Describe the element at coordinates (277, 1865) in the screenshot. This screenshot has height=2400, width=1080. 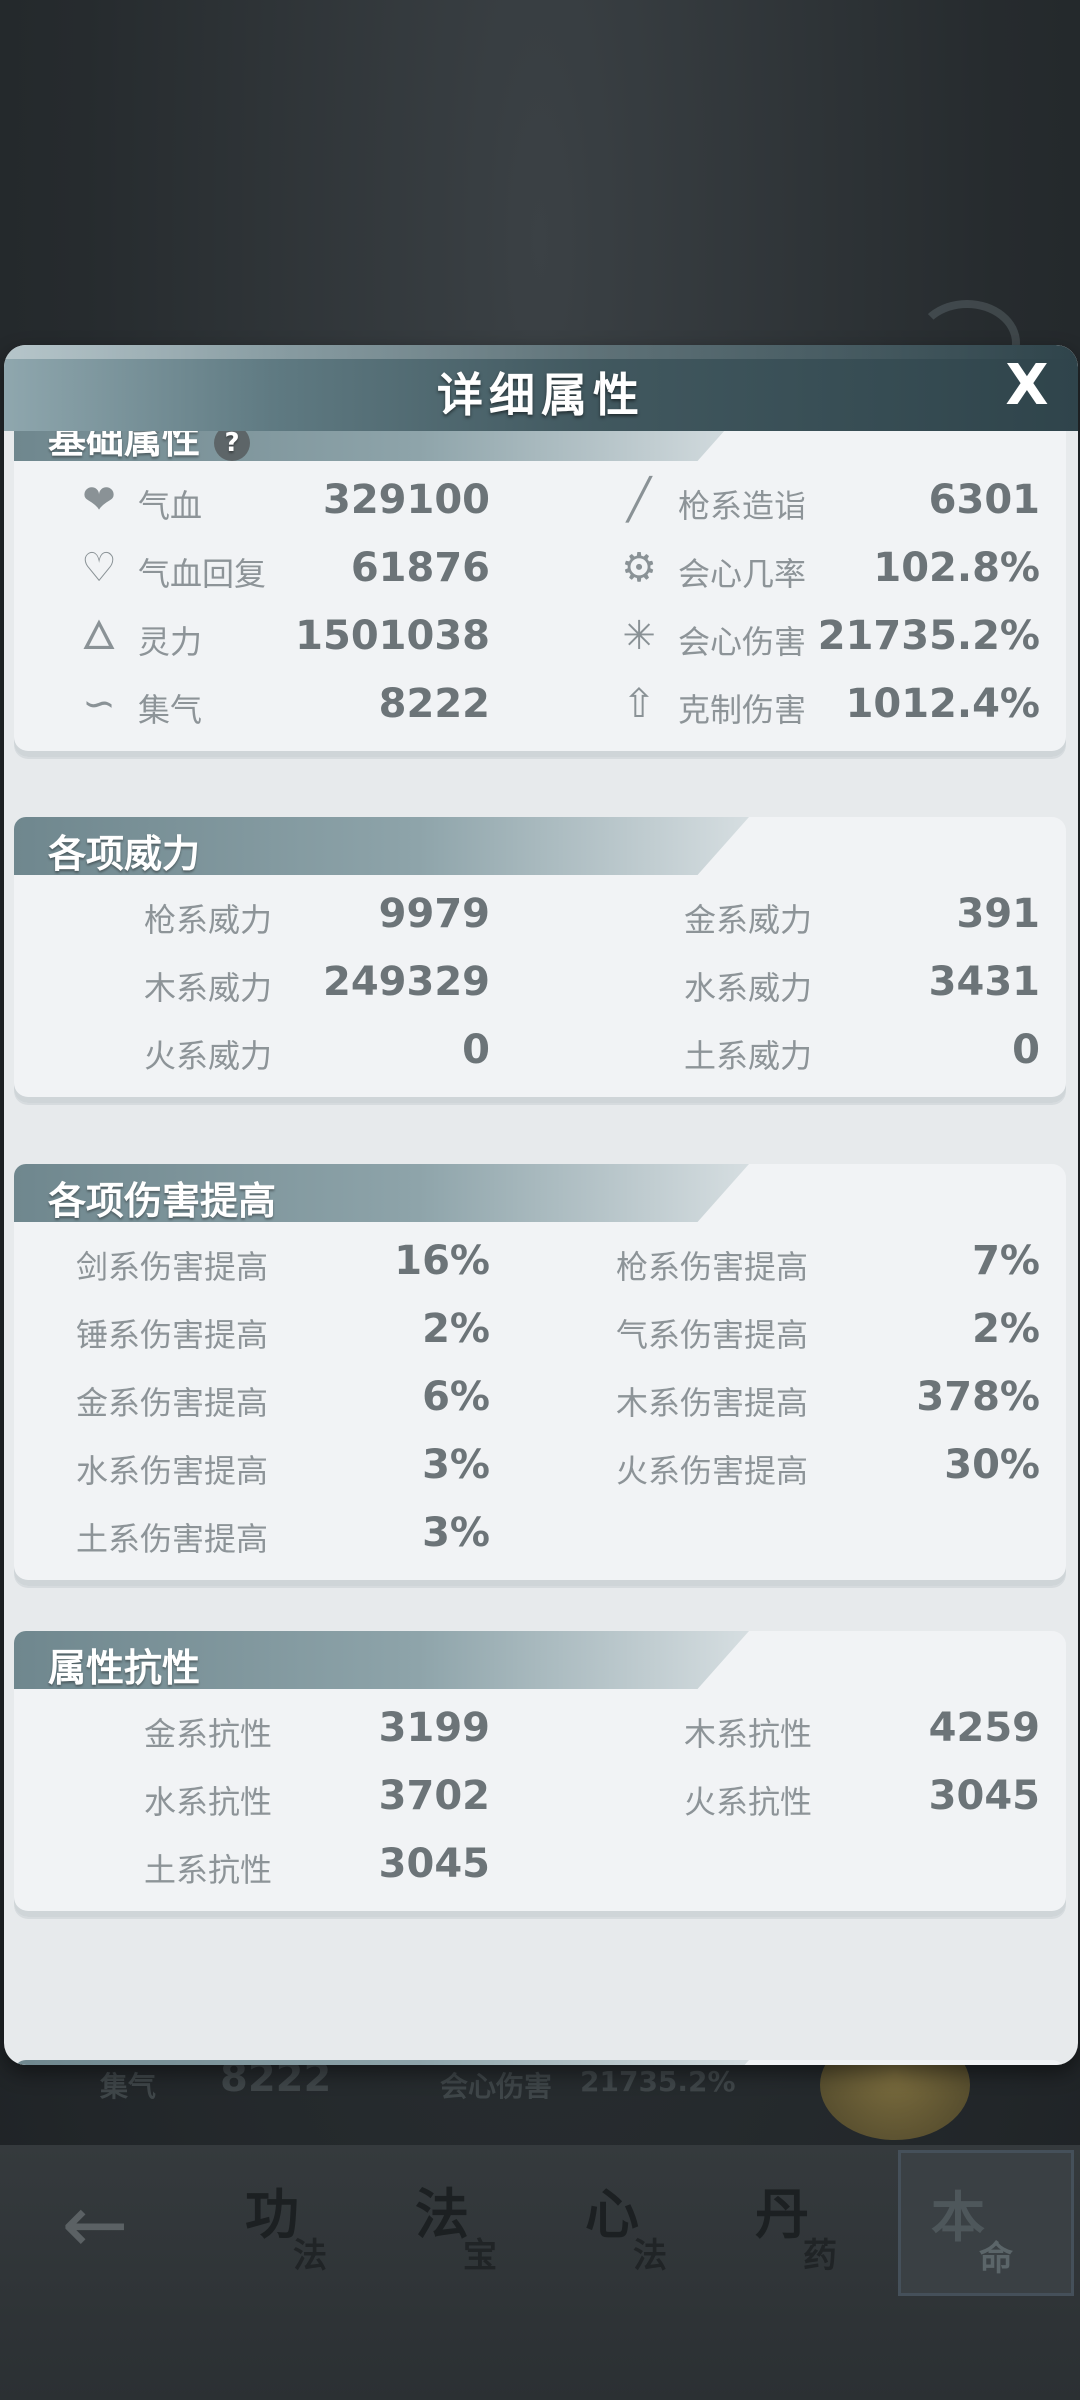
I see `attribute-cell: 土系抗性 3045` at that location.